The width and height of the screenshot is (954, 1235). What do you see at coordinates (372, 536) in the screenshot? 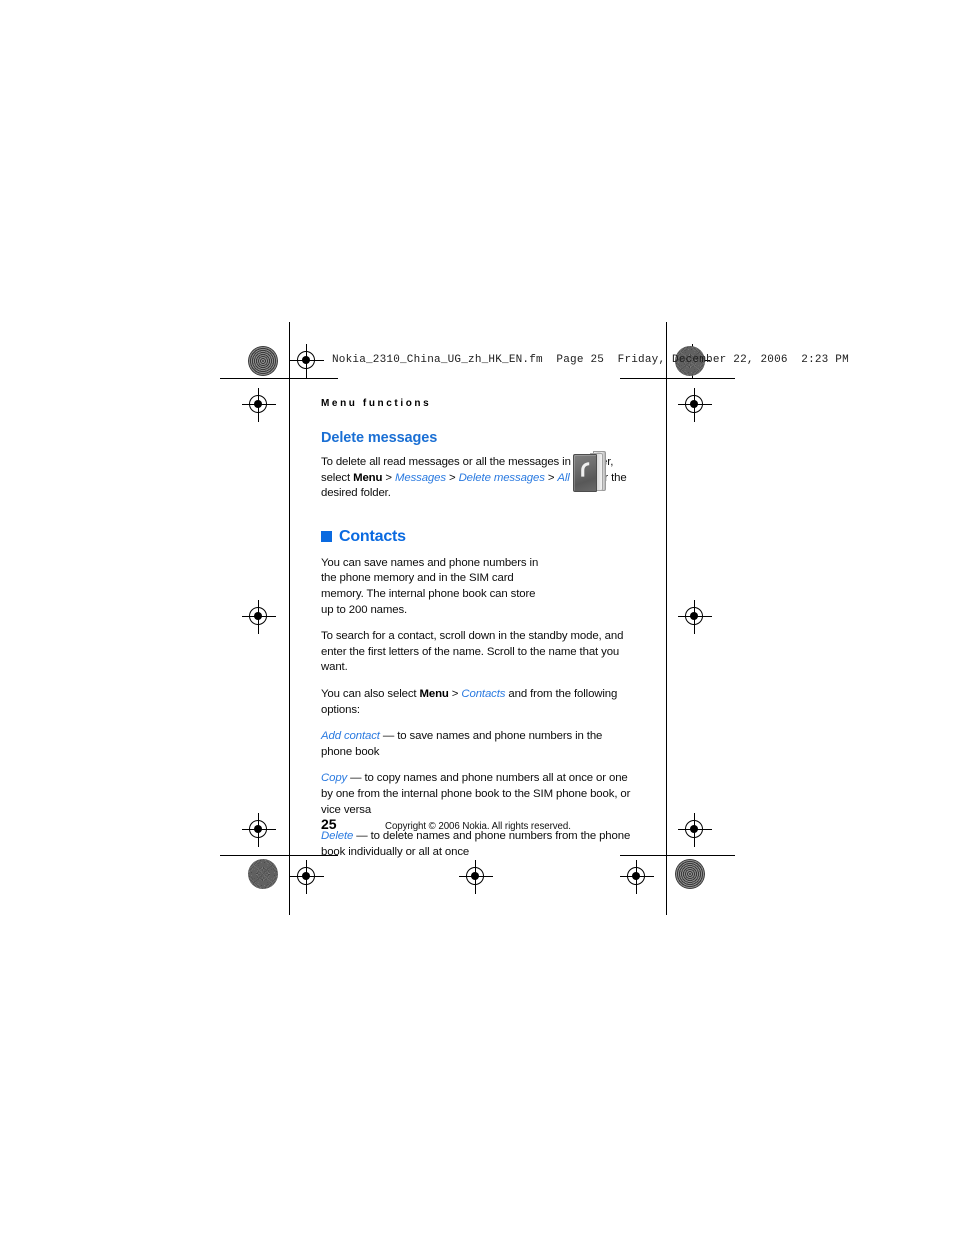
I see `heading-contacts-label: Contacts` at bounding box center [372, 536].